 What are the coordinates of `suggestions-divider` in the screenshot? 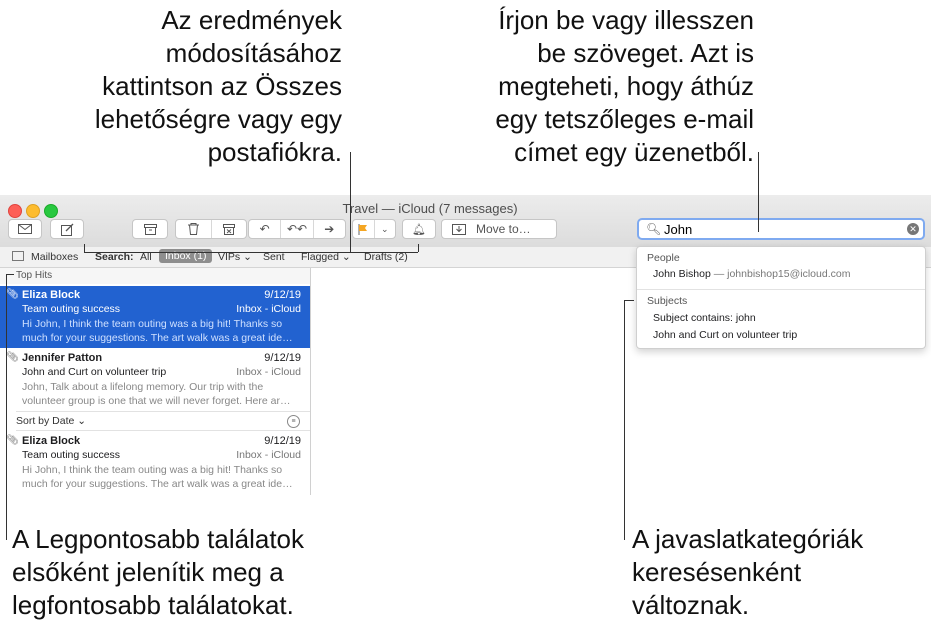 It's located at (781, 289).